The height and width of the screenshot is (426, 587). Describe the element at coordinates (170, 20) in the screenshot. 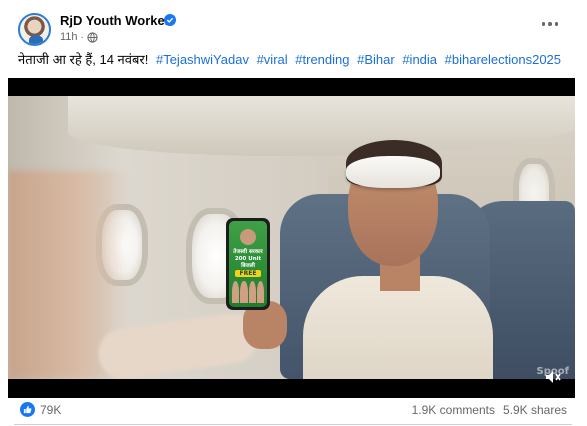

I see `verified-badge-icon` at that location.